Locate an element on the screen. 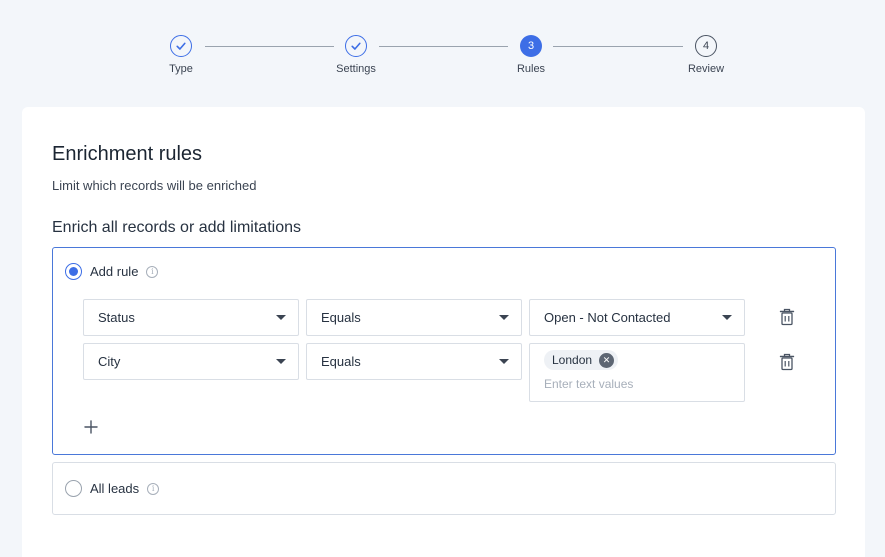  add-rule-label: Add rule is located at coordinates (114, 271).